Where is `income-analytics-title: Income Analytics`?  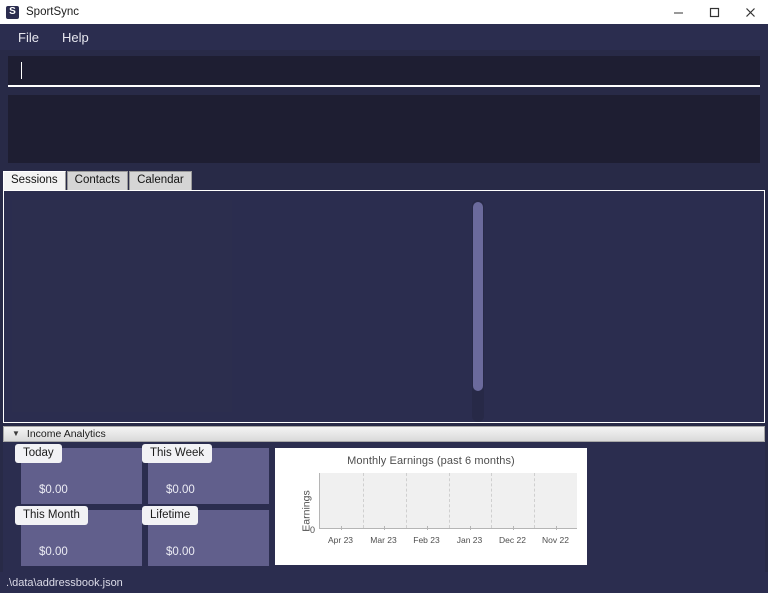 income-analytics-title: Income Analytics is located at coordinates (66, 434).